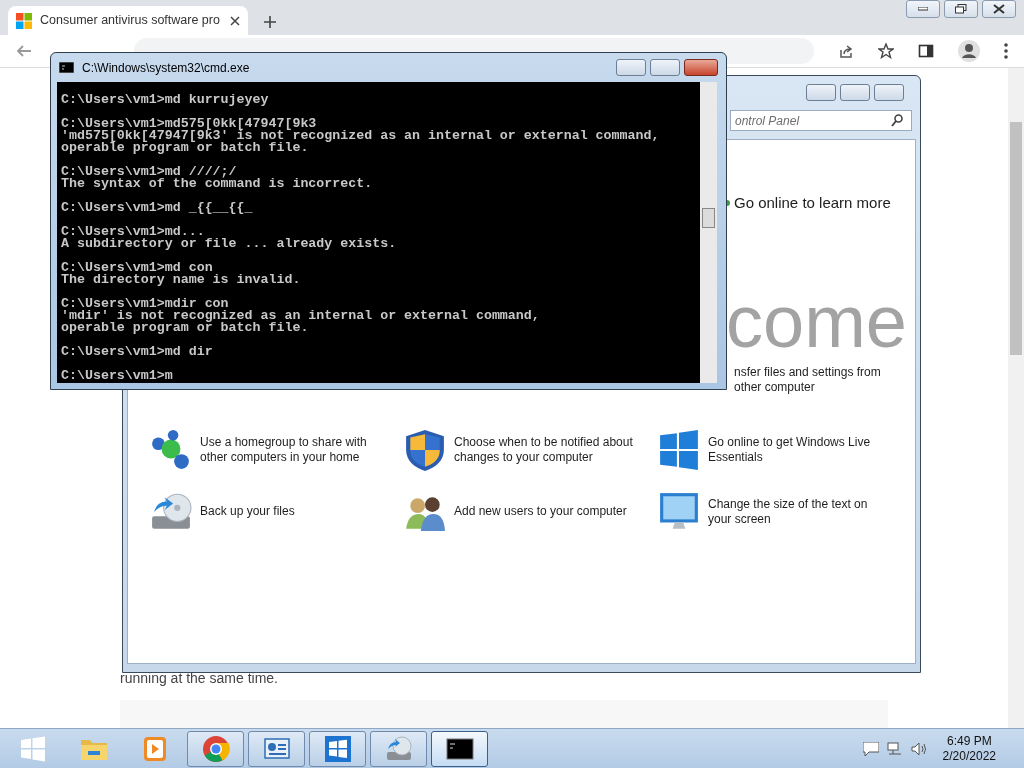 This screenshot has height=768, width=1024. What do you see at coordinates (247, 511) in the screenshot?
I see `task-link: Back up your files` at bounding box center [247, 511].